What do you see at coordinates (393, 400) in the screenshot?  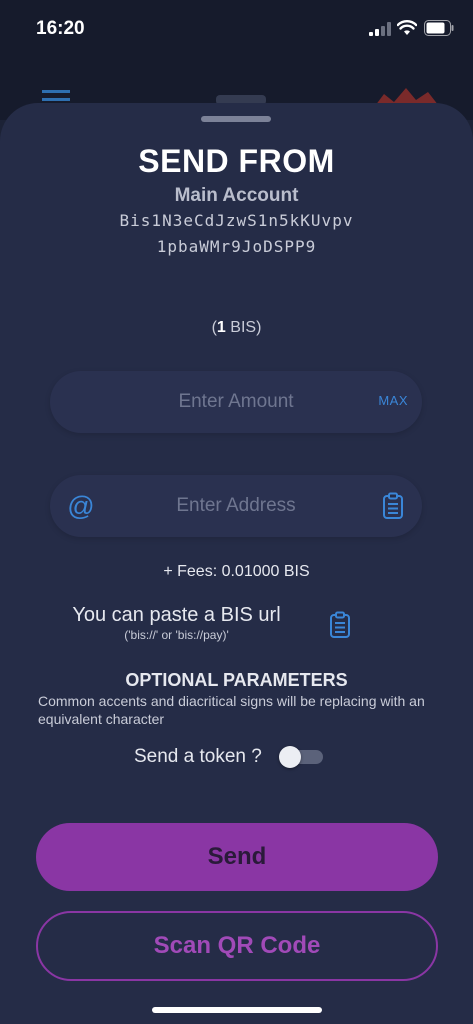 I see `max-button: MAX` at bounding box center [393, 400].